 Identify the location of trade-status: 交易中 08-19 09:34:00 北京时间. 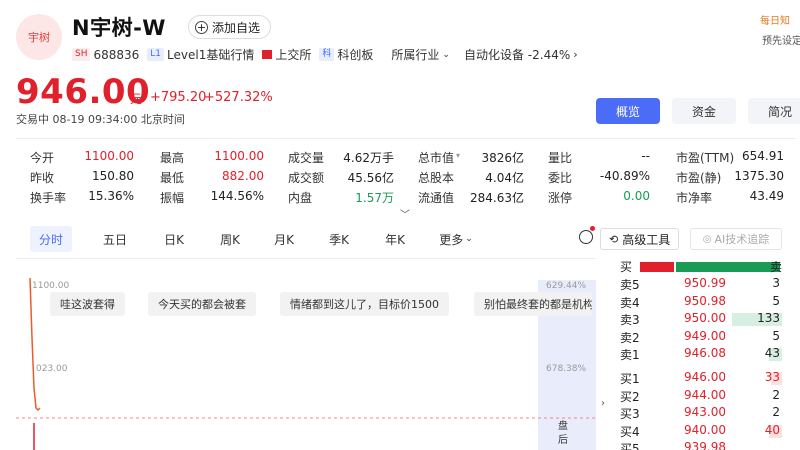
(100, 119).